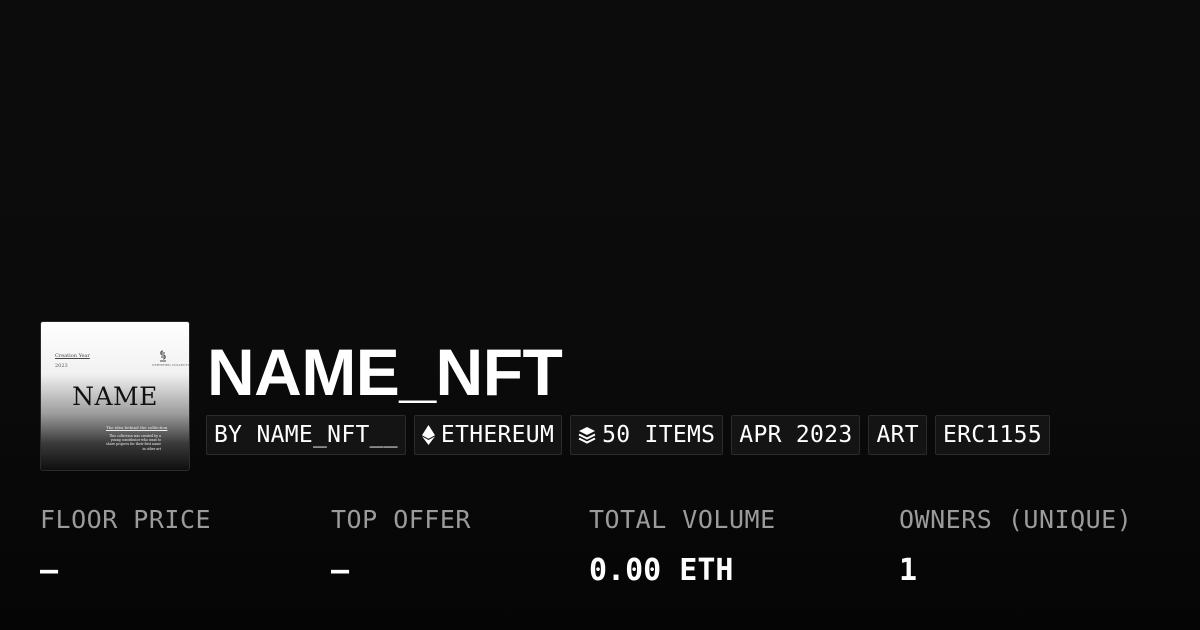 The image size is (1200, 630). Describe the element at coordinates (171, 365) in the screenshot. I see `thumbnail-logo-text: CERTIFIED COLLECTION` at that location.